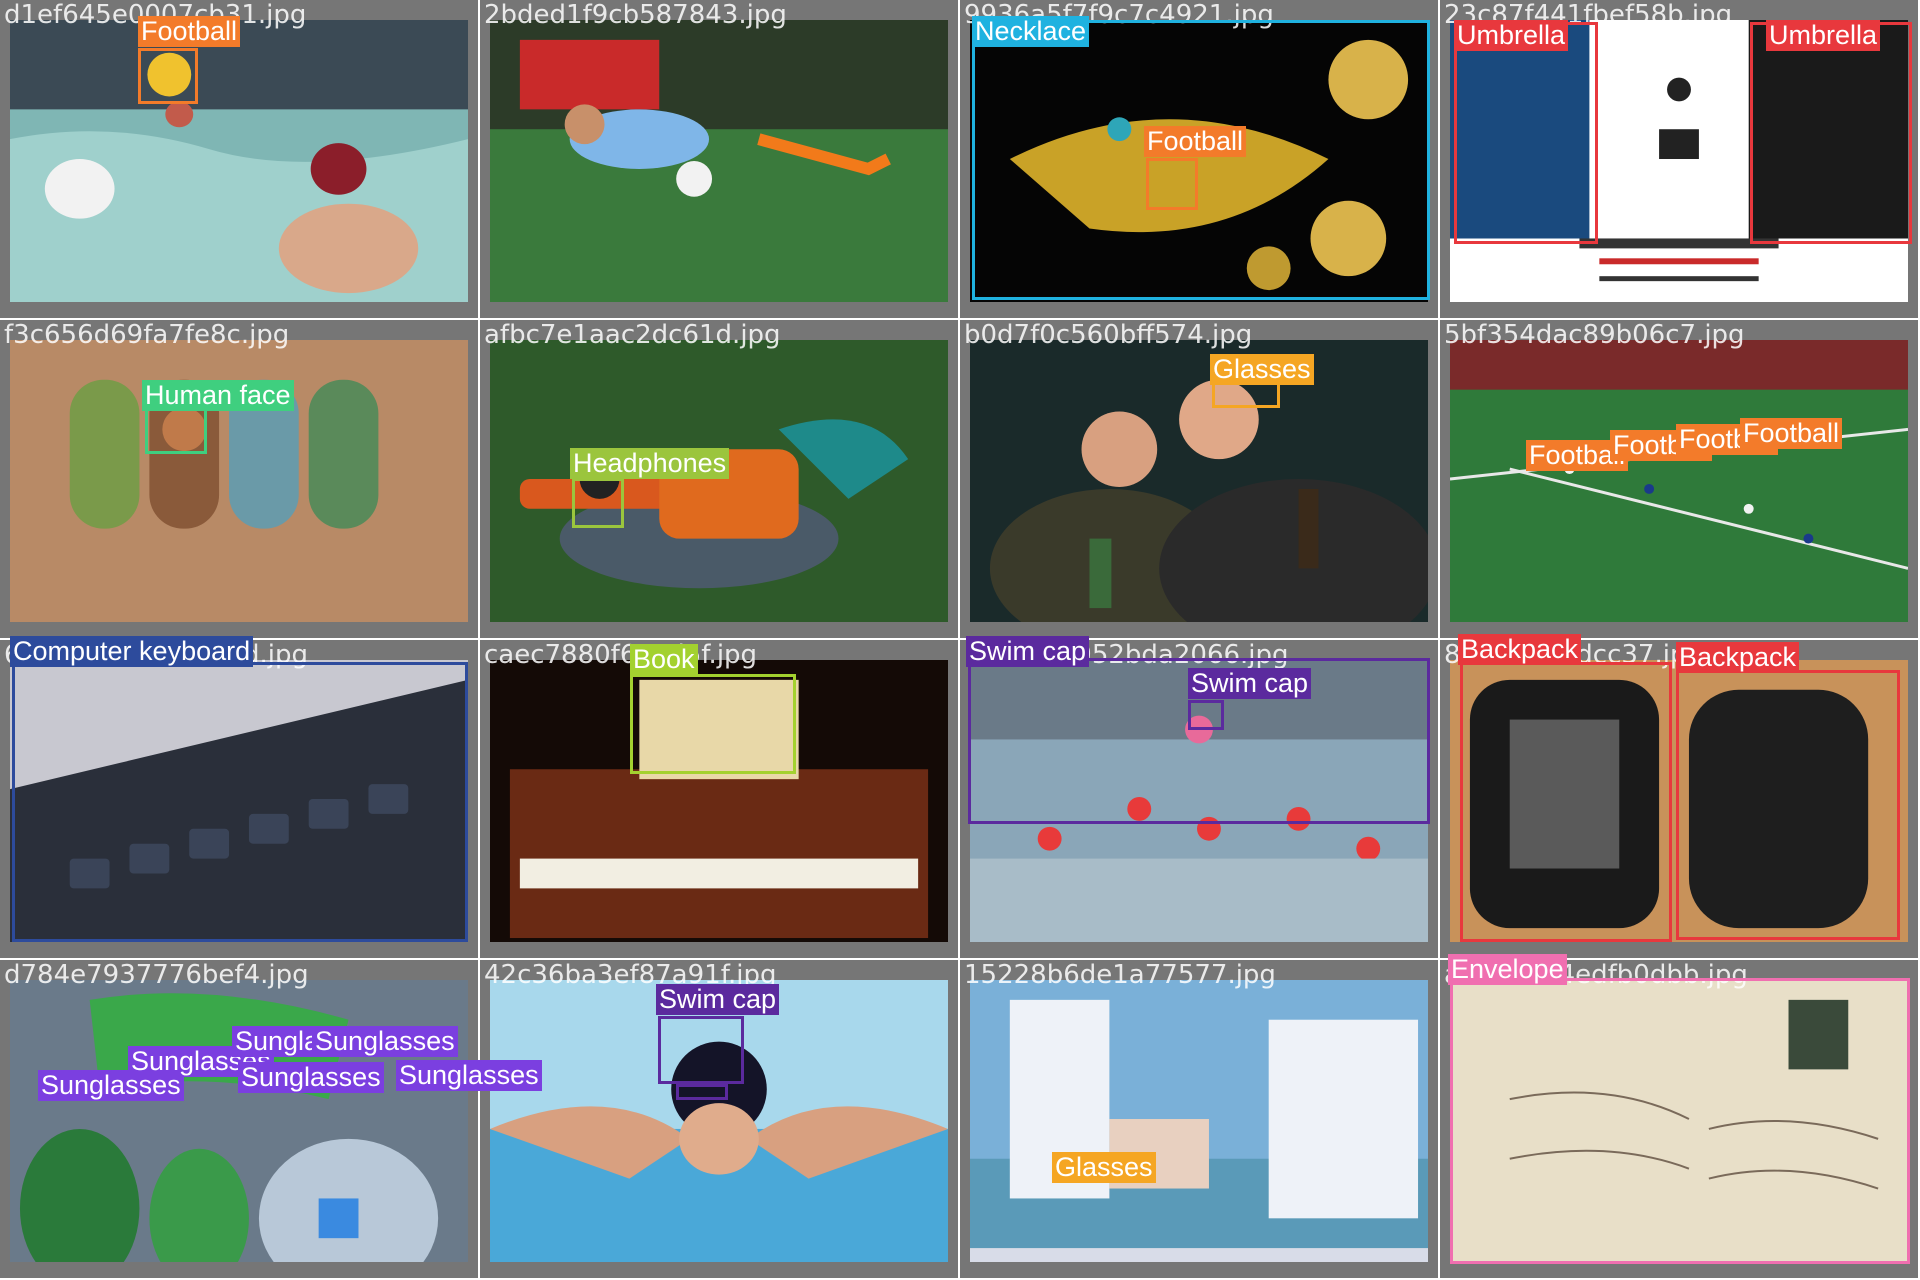 This screenshot has height=1280, width=1920. Describe the element at coordinates (240, 480) in the screenshot. I see `image-tile: f3c656d69fa7fe8c.jpg Human face` at that location.